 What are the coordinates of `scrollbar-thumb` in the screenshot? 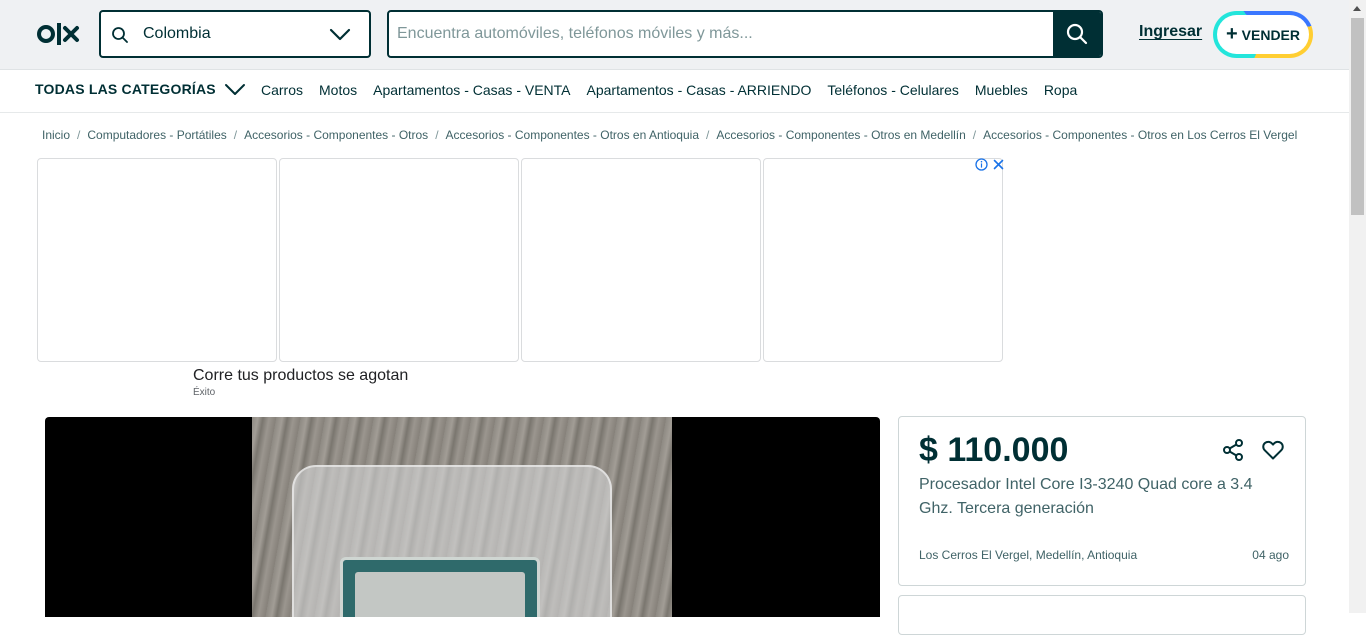 It's located at (1357, 116).